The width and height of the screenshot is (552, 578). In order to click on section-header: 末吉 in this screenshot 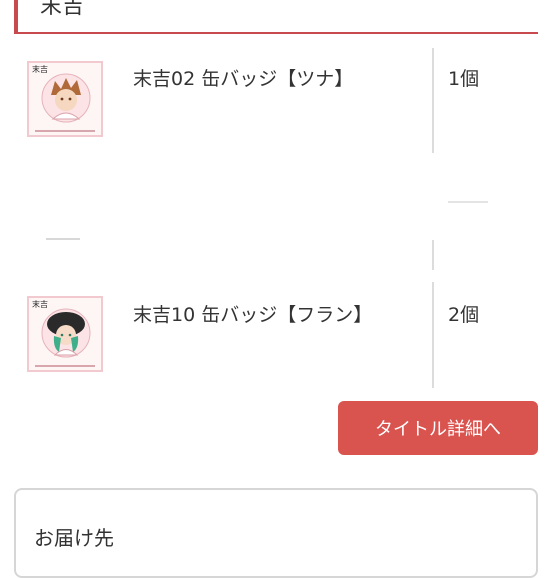, I will do `click(276, 17)`.